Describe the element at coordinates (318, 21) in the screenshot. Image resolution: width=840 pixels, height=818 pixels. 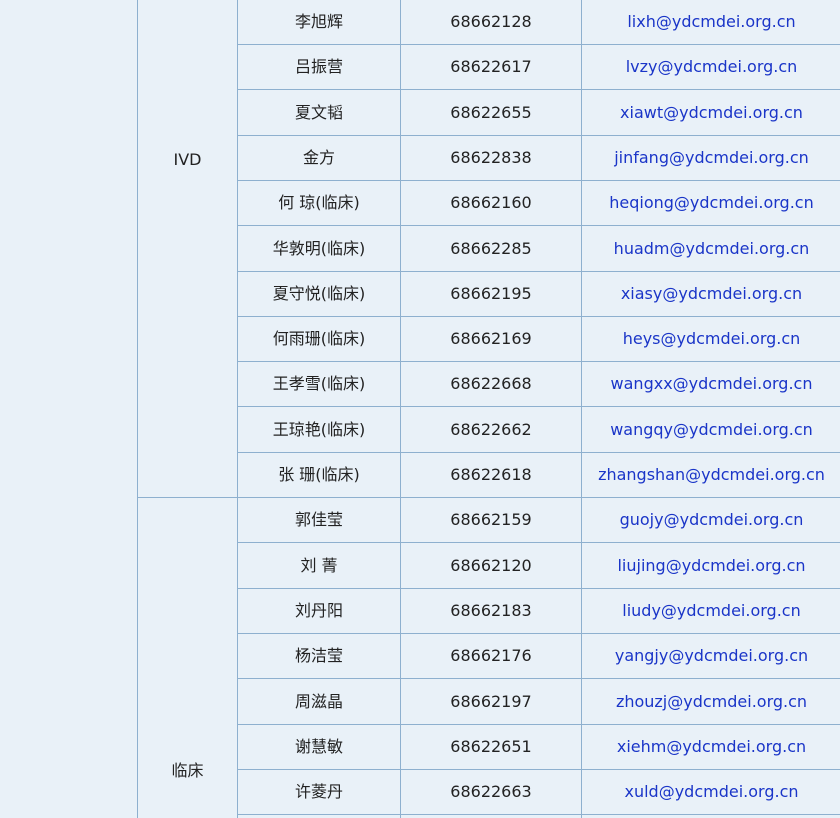
I see `contact-name: 李旭辉` at that location.